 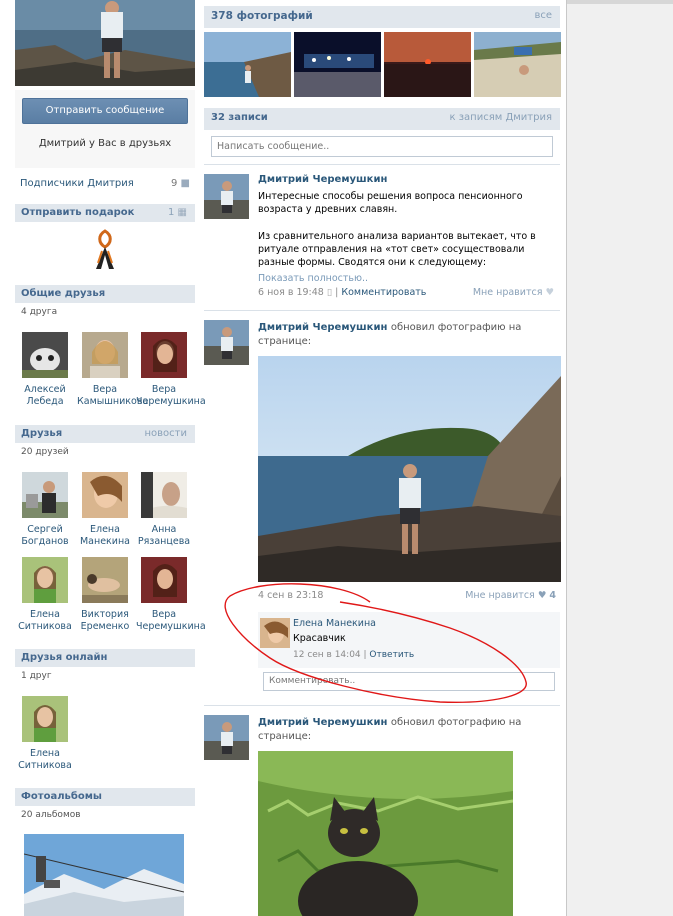 I want to click on comment-text: Красавчик, so click(x=319, y=638).